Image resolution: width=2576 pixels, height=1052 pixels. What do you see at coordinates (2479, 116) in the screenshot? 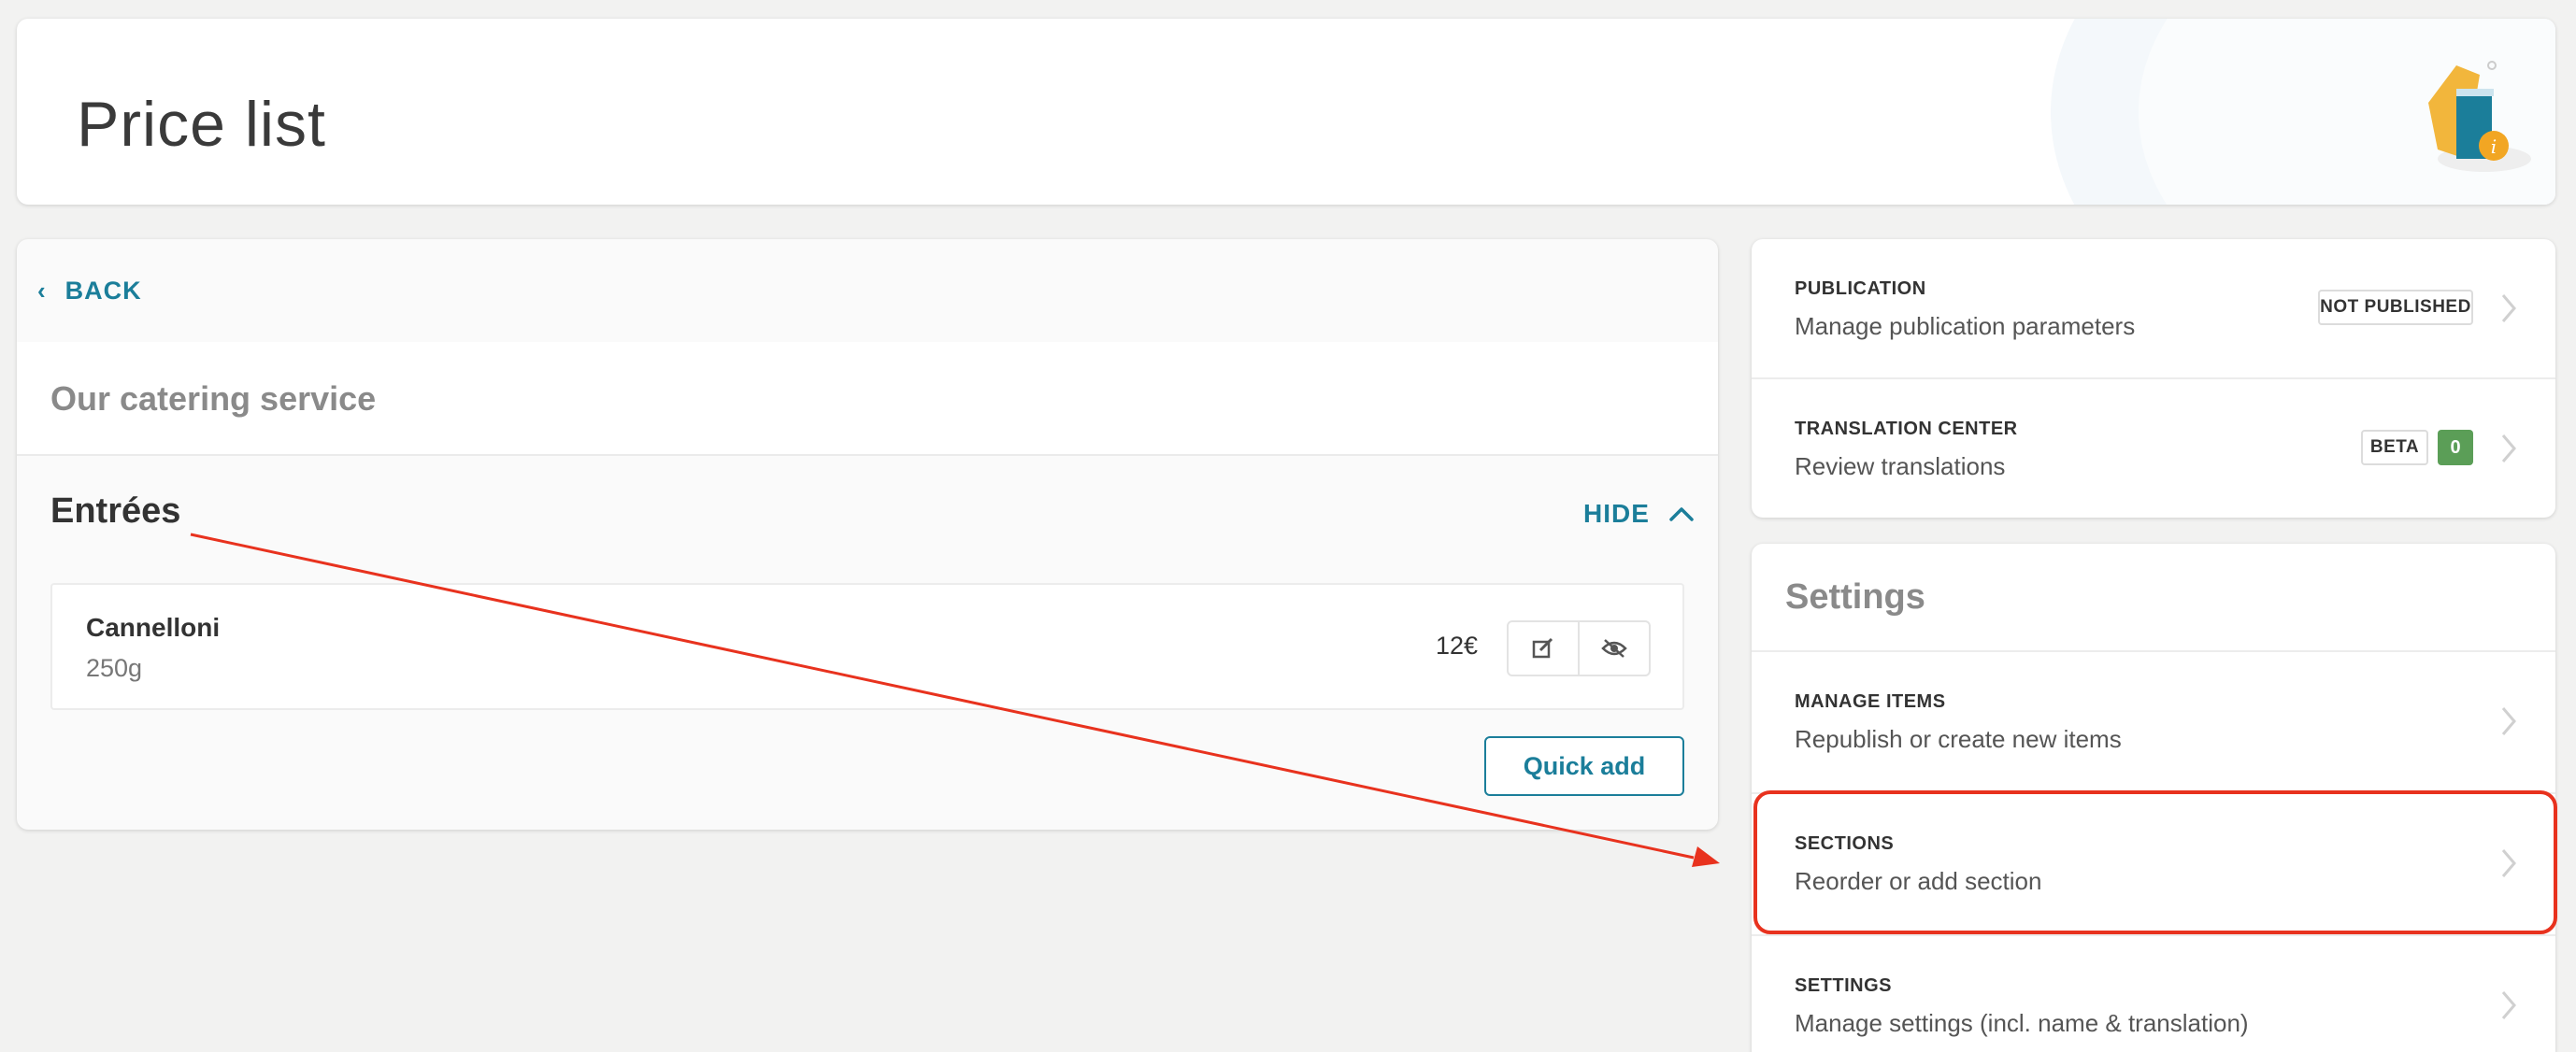
I see `price-tag-info-icon: i` at bounding box center [2479, 116].